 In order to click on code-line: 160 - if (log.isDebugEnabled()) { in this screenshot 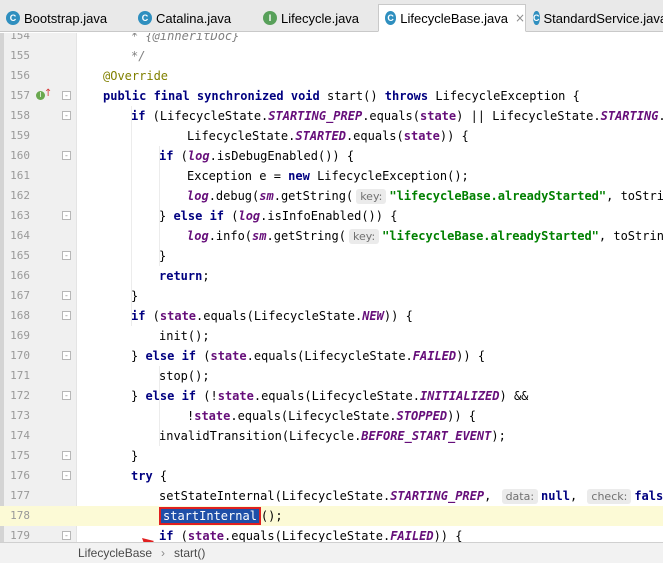, I will do `click(331, 156)`.